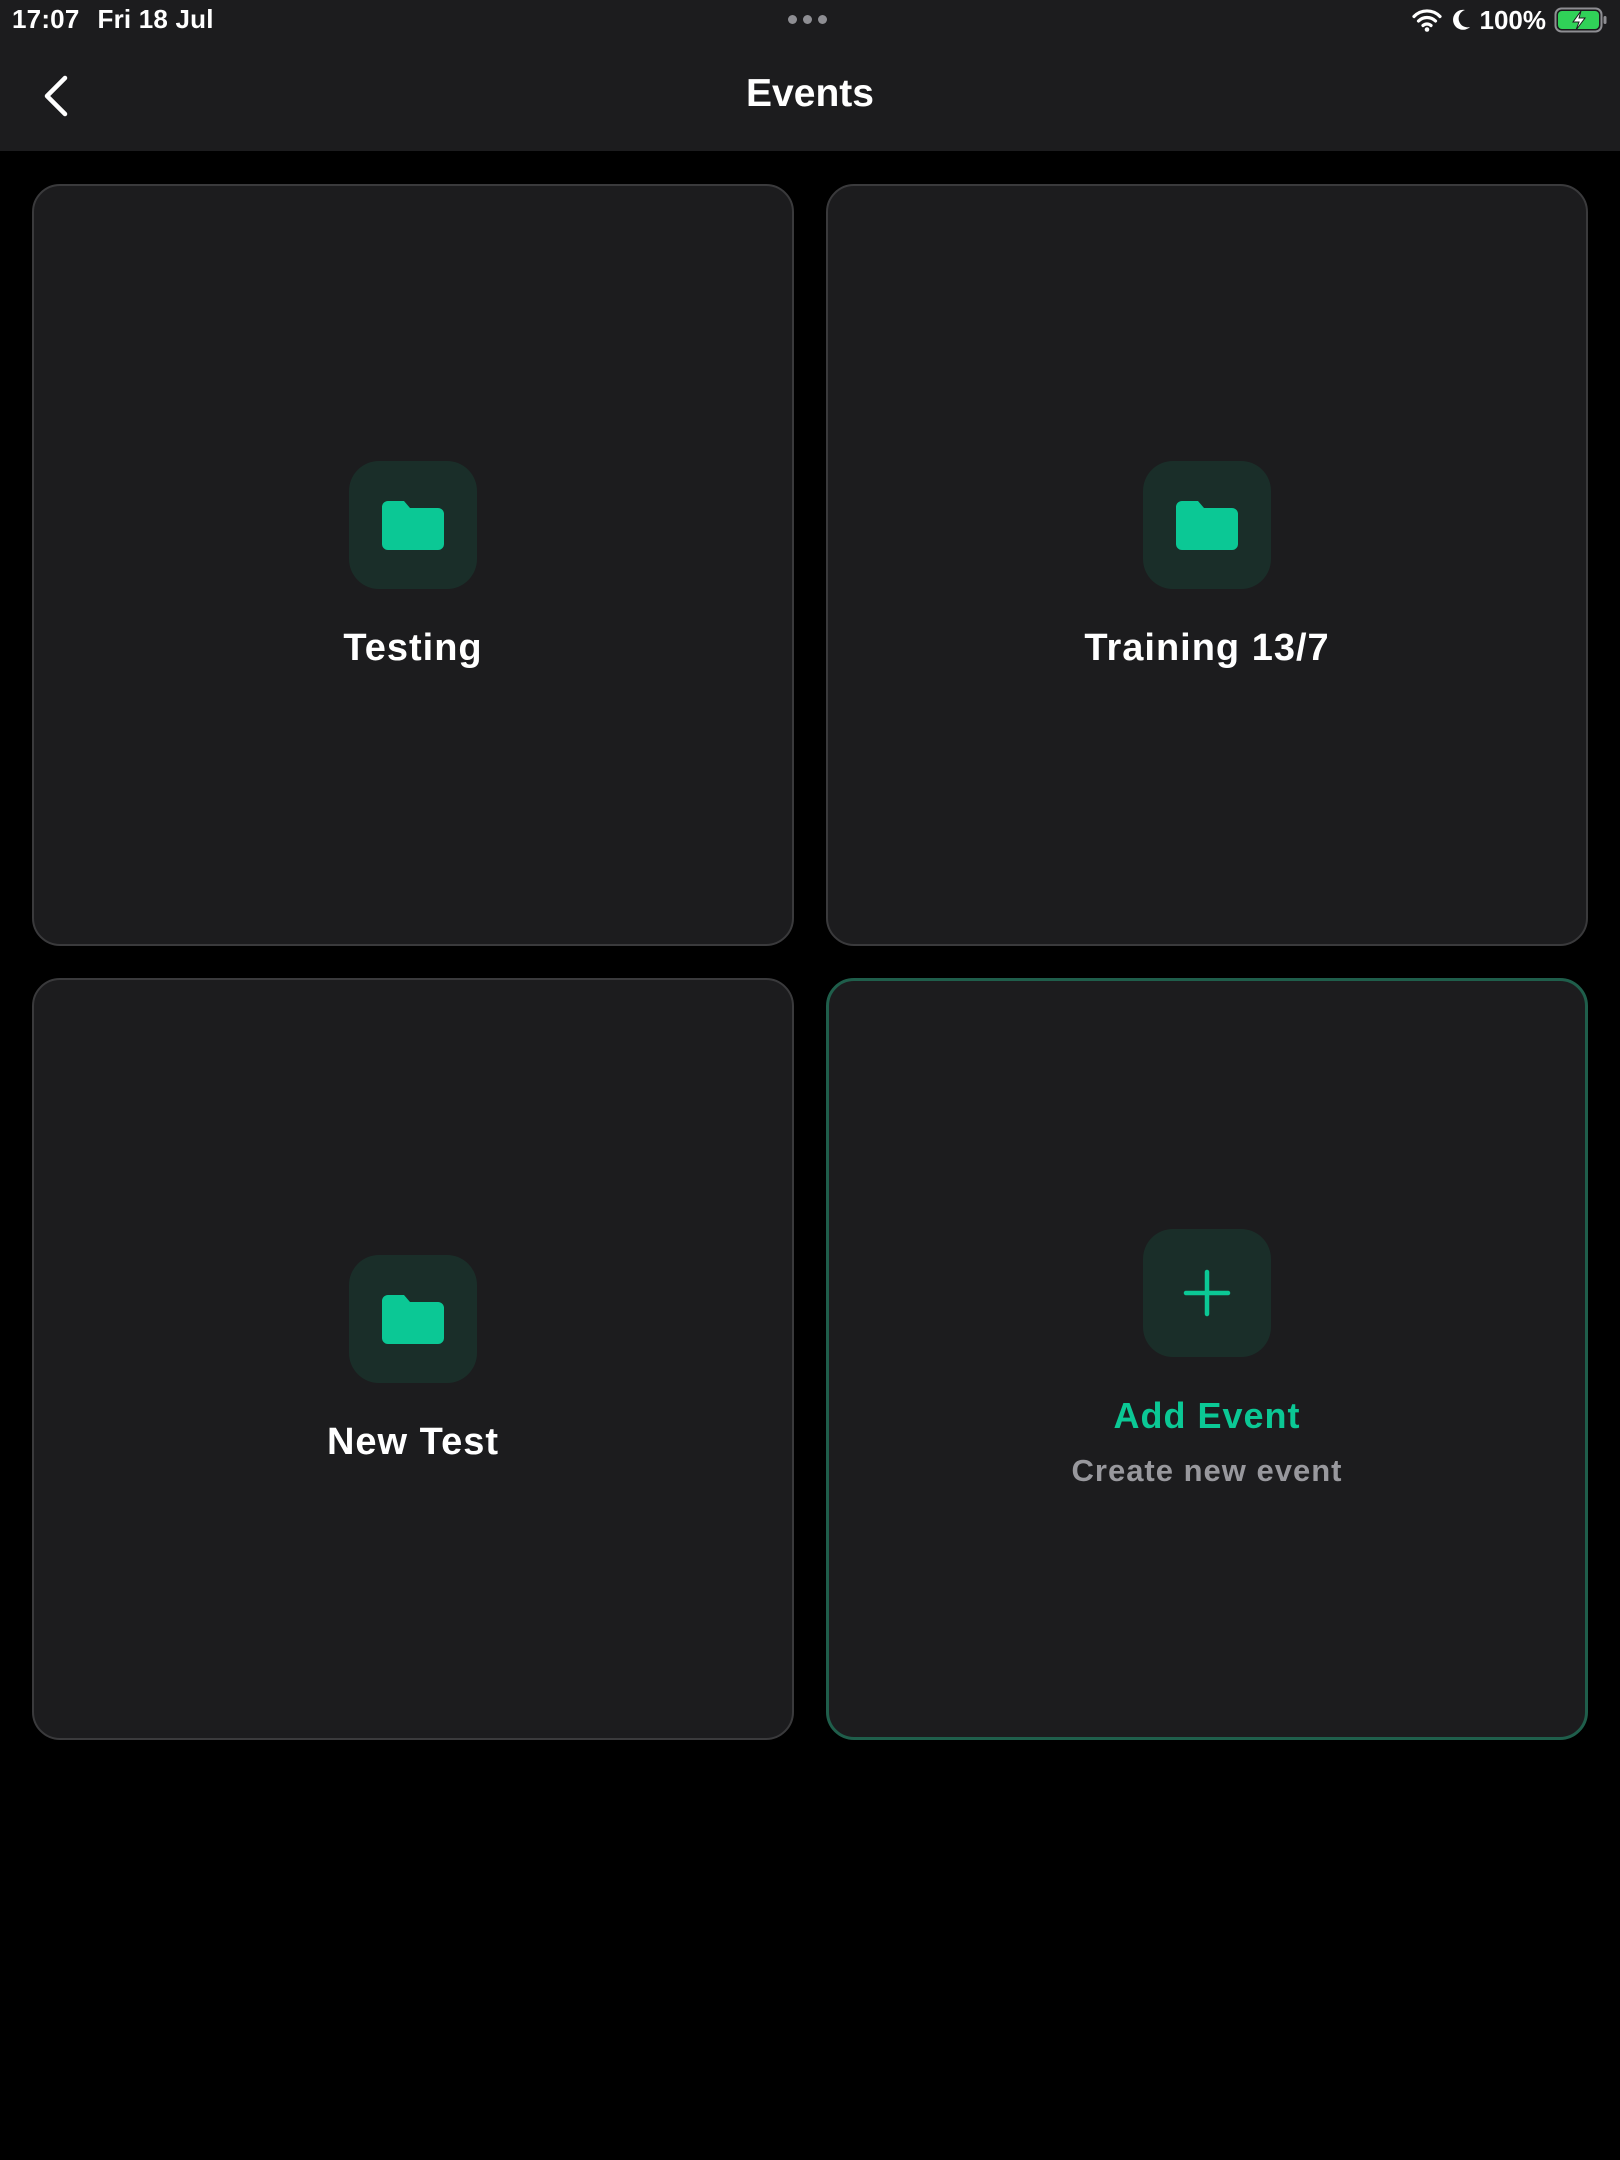  I want to click on navigation-bar: Events, so click(810, 95).